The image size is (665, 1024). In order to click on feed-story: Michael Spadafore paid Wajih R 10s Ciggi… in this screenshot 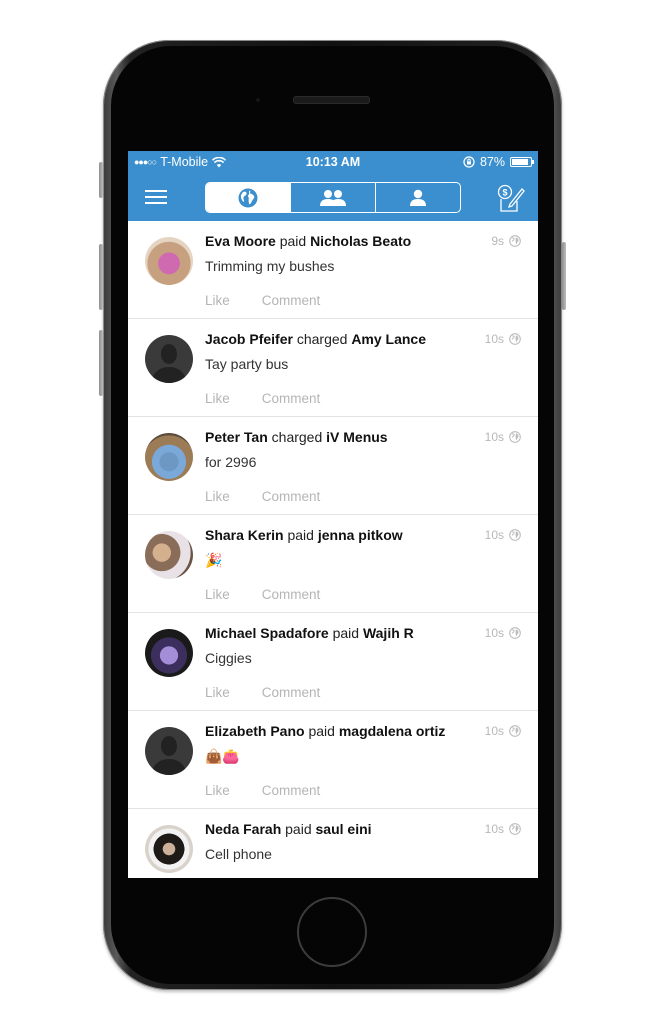, I will do `click(333, 662)`.